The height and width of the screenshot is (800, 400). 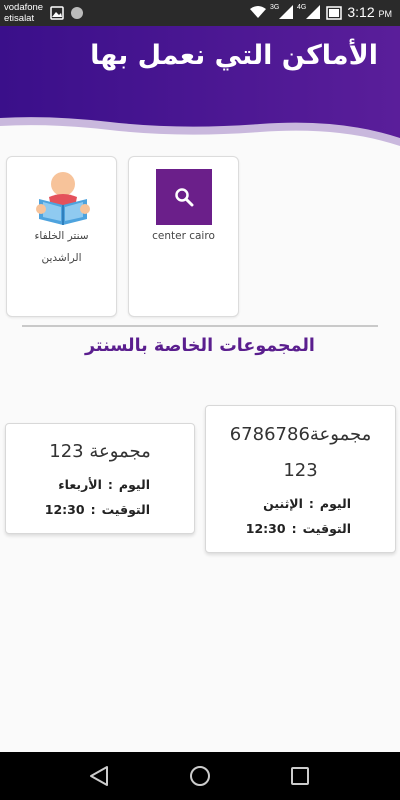 I want to click on recents-button, so click(x=300, y=776).